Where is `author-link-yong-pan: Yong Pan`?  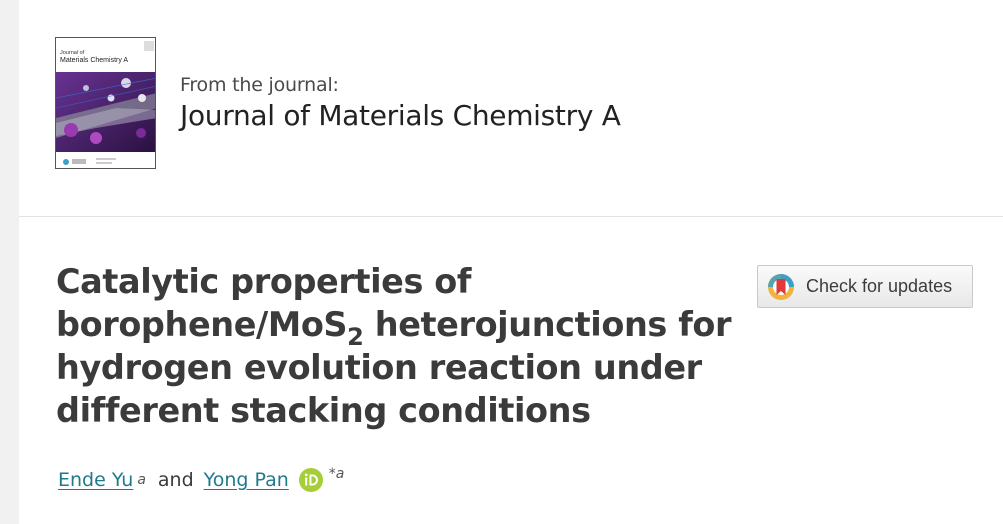 author-link-yong-pan: Yong Pan is located at coordinates (246, 480).